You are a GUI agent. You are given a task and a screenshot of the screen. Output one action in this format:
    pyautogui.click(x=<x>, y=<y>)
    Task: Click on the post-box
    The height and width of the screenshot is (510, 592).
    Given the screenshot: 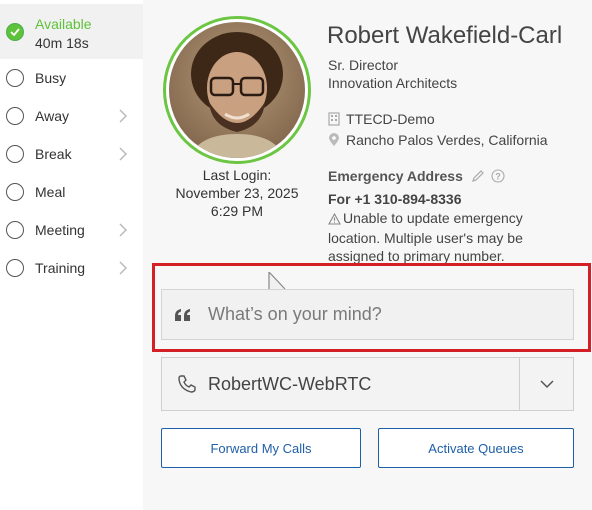 What is the action you would take?
    pyautogui.click(x=367, y=314)
    